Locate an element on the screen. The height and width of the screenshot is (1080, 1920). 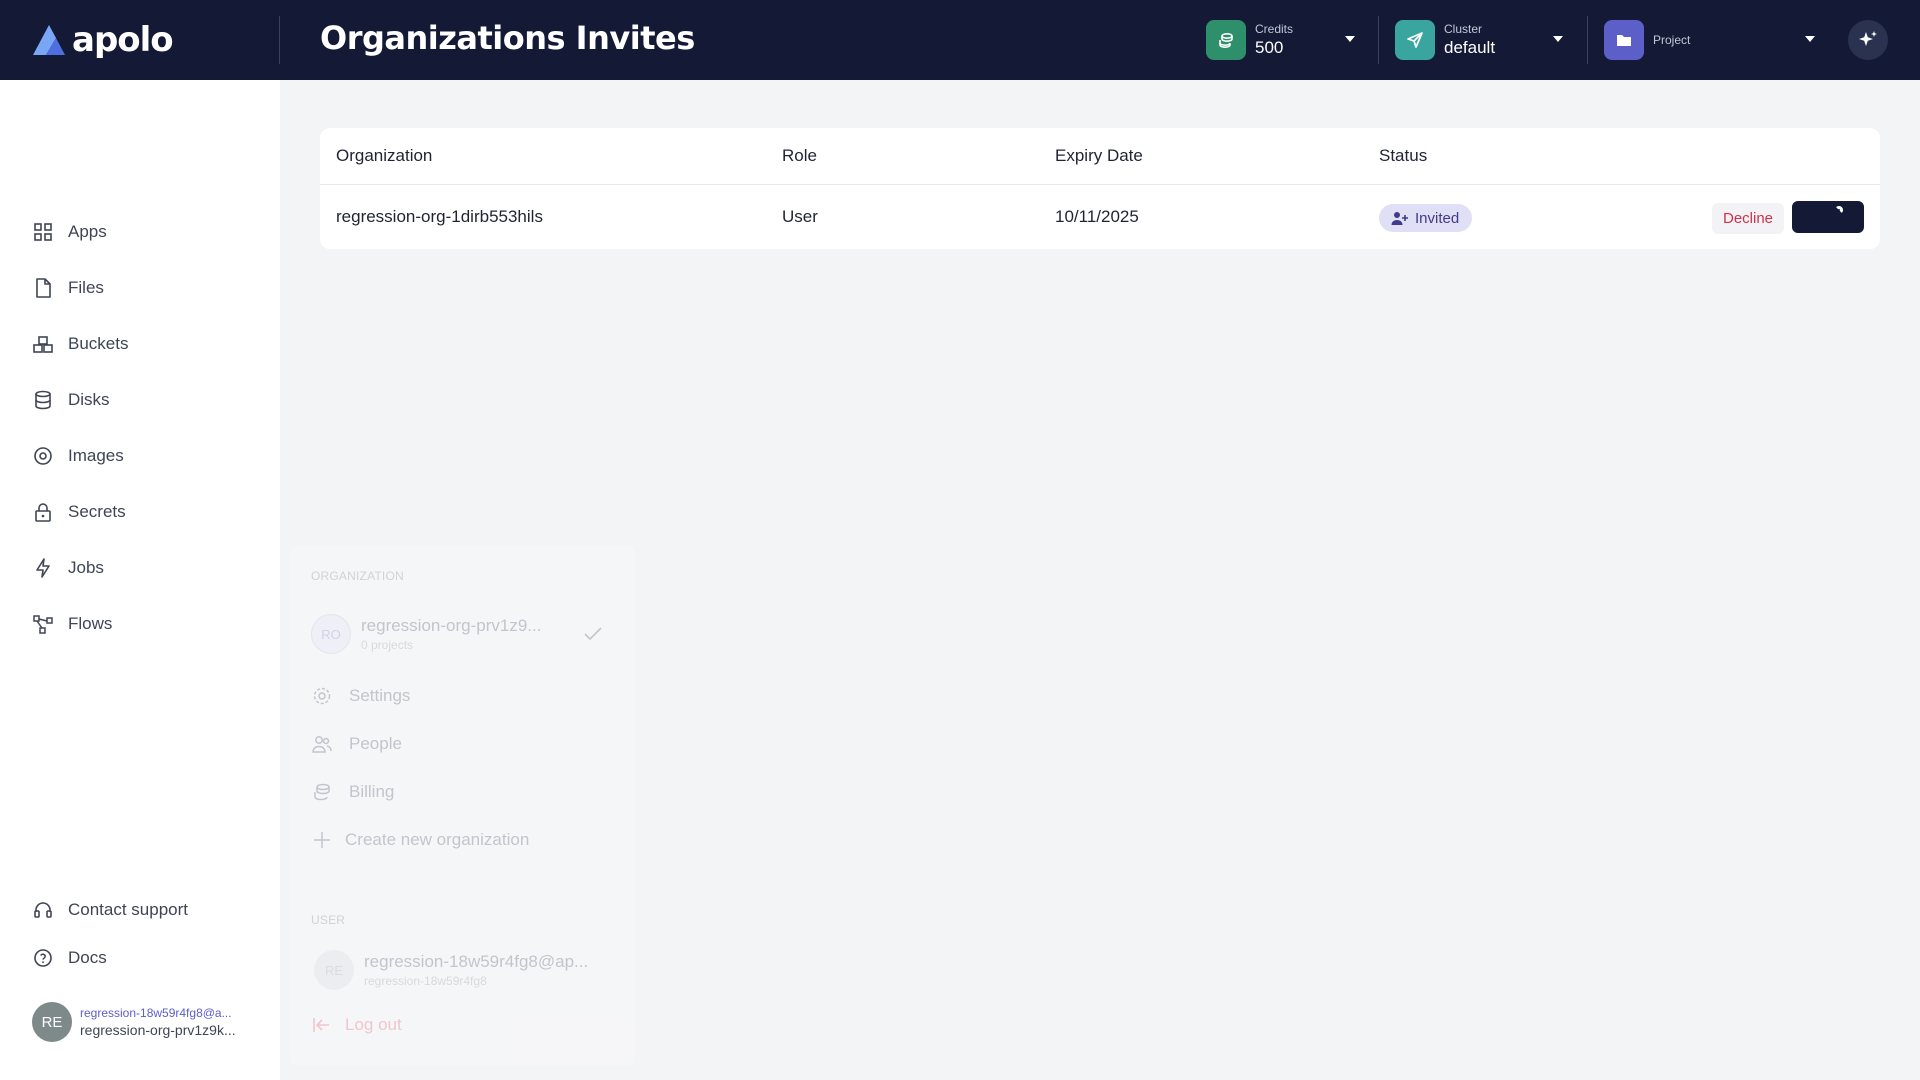
check-icon is located at coordinates (593, 634).